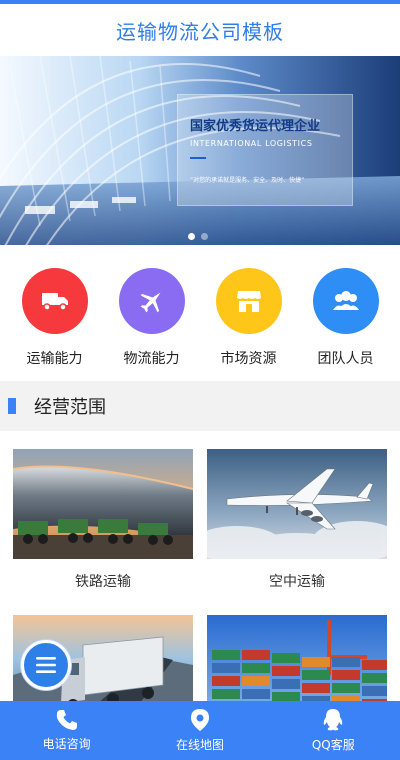 This screenshot has height=760, width=400. What do you see at coordinates (297, 582) in the screenshot?
I see `service-label: 空中运输` at bounding box center [297, 582].